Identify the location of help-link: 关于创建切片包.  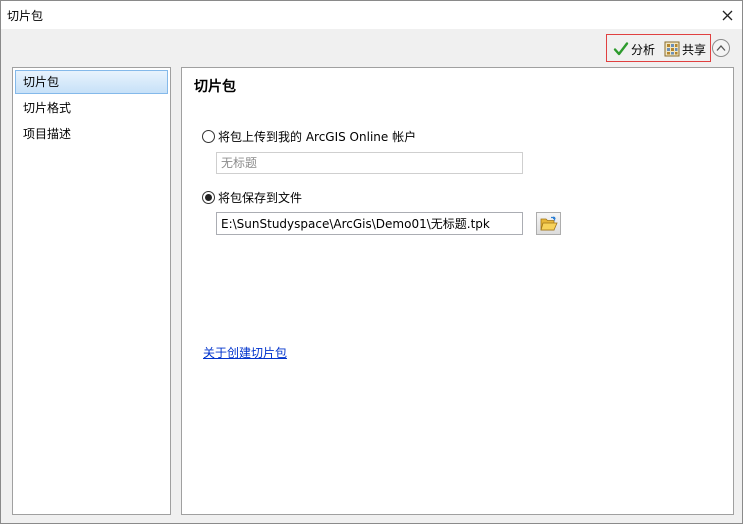
(245, 352).